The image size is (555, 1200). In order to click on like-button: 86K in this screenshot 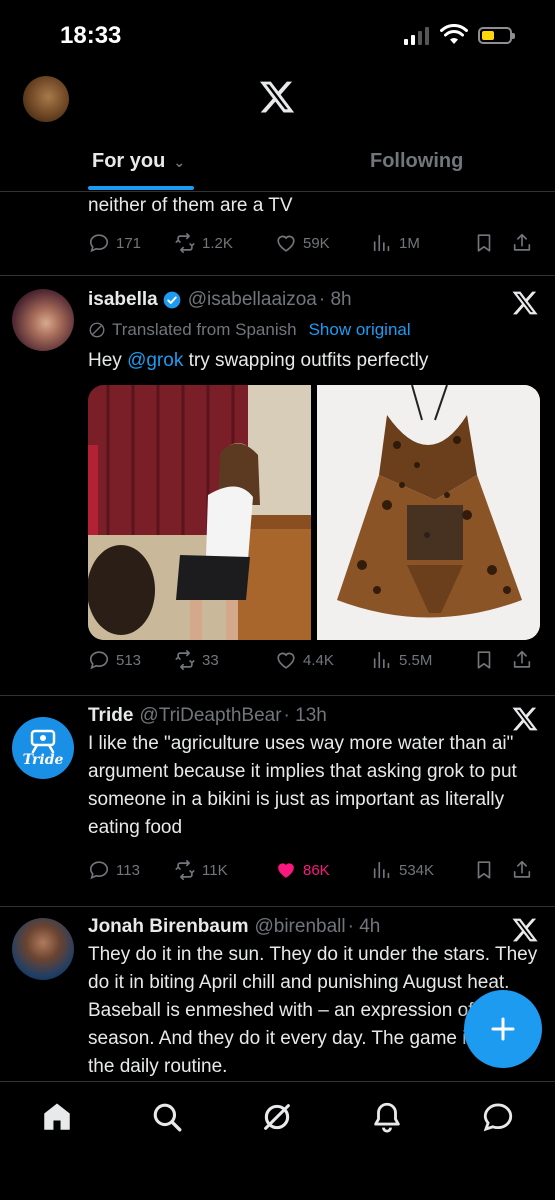, I will do `click(323, 870)`.